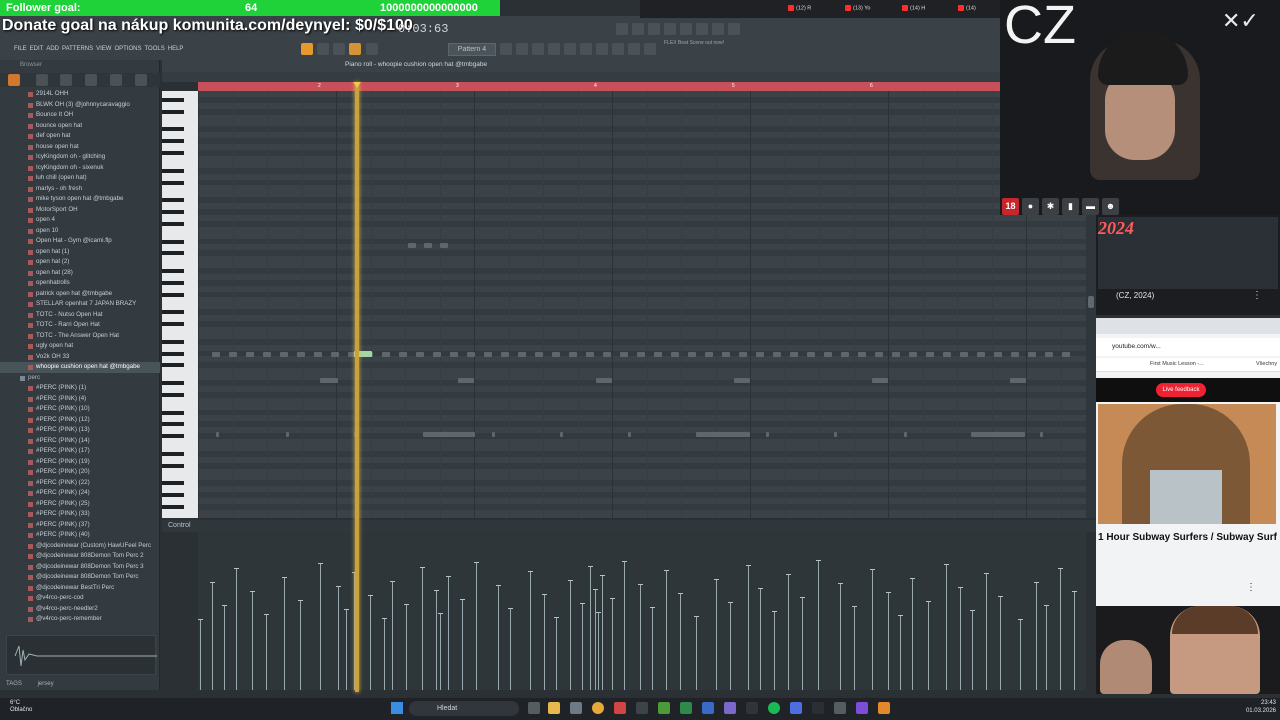 Image resolution: width=1280 pixels, height=720 pixels. Describe the element at coordinates (176, 49) in the screenshot. I see `menu-help: HELP` at that location.